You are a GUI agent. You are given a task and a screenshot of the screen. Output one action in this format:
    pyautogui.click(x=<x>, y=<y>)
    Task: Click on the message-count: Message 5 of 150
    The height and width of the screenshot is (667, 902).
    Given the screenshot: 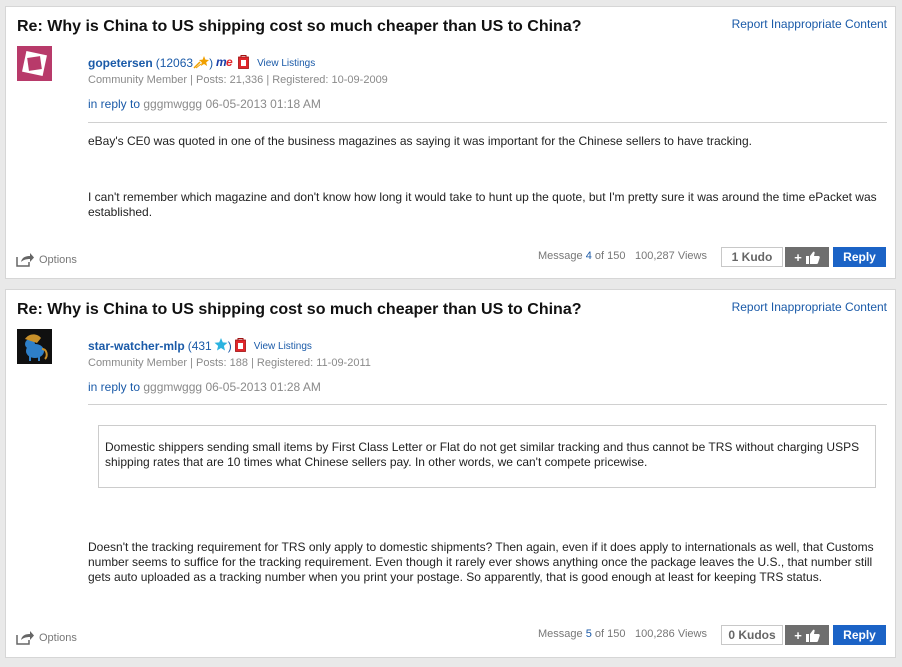 What is the action you would take?
    pyautogui.click(x=581, y=634)
    